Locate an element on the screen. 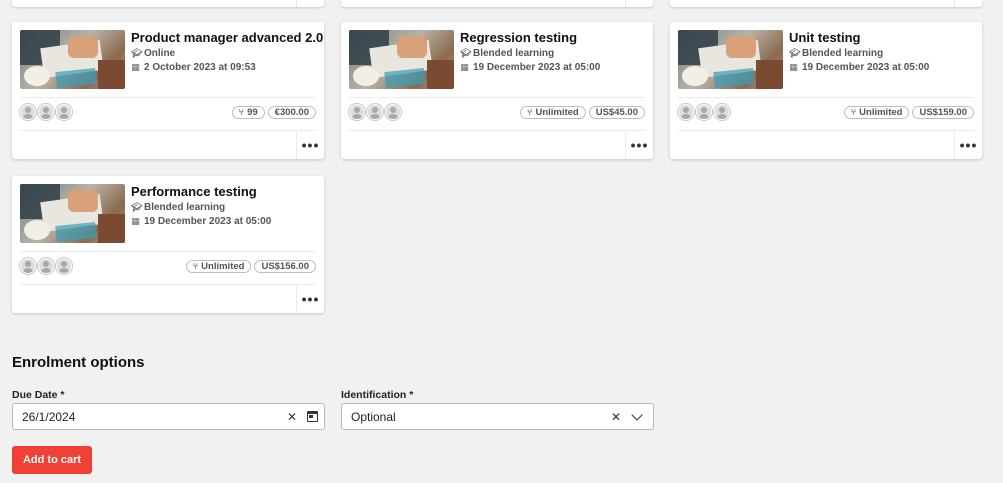 The width and height of the screenshot is (1003, 483). course-title: Performance testing is located at coordinates (194, 191).